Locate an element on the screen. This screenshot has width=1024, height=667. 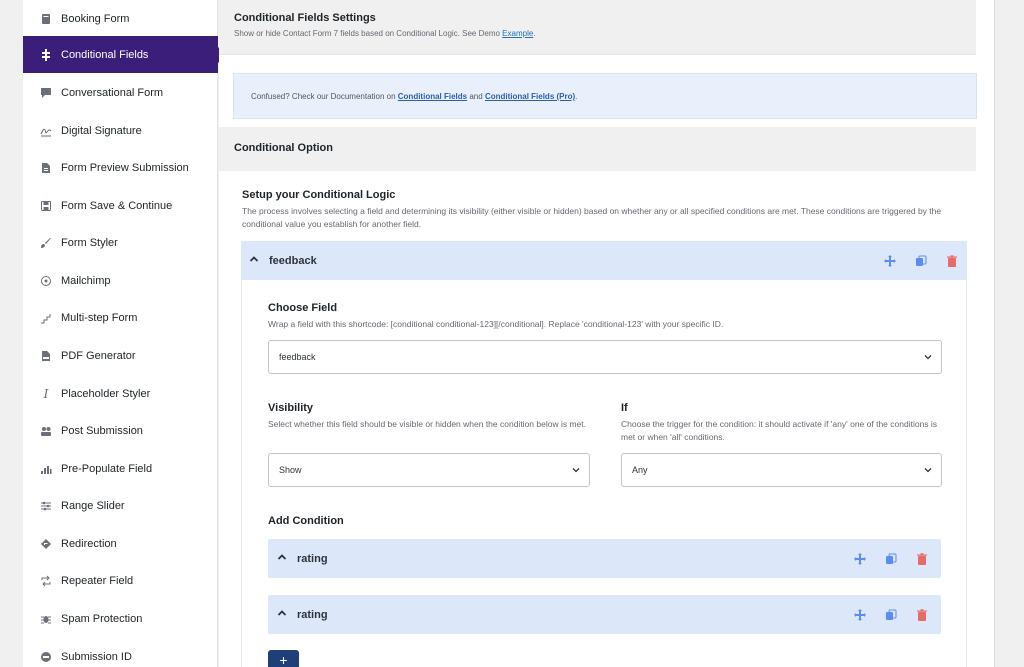
sidebar-item-label: Pre-Populate Field is located at coordinates (107, 468).